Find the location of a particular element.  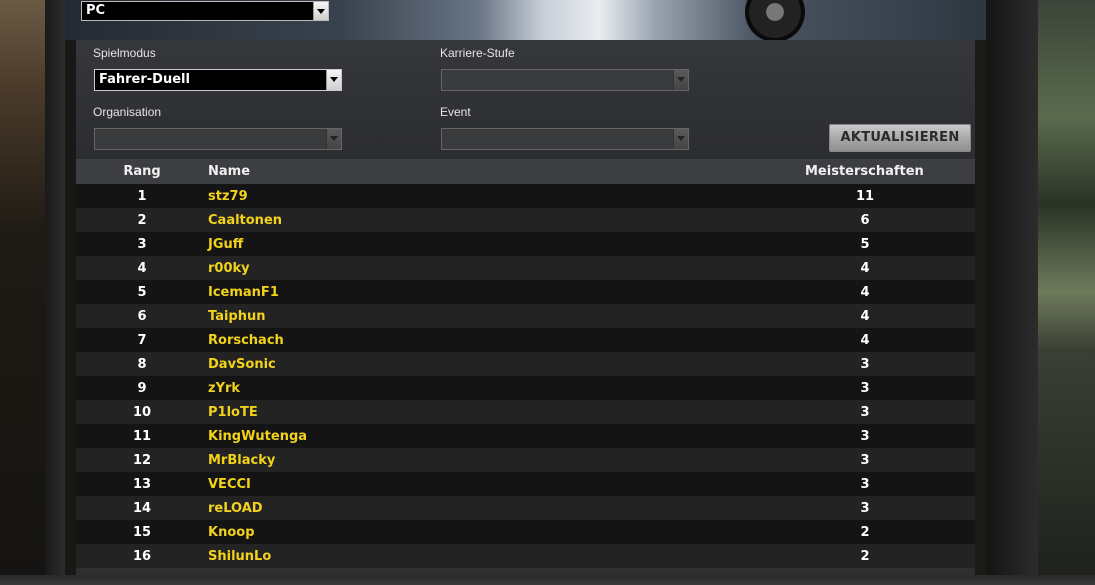

organisation-label: Organisation is located at coordinates (127, 112).